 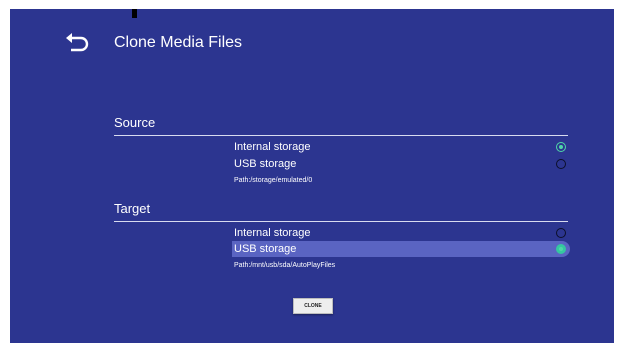 What do you see at coordinates (341, 135) in the screenshot?
I see `source-divider` at bounding box center [341, 135].